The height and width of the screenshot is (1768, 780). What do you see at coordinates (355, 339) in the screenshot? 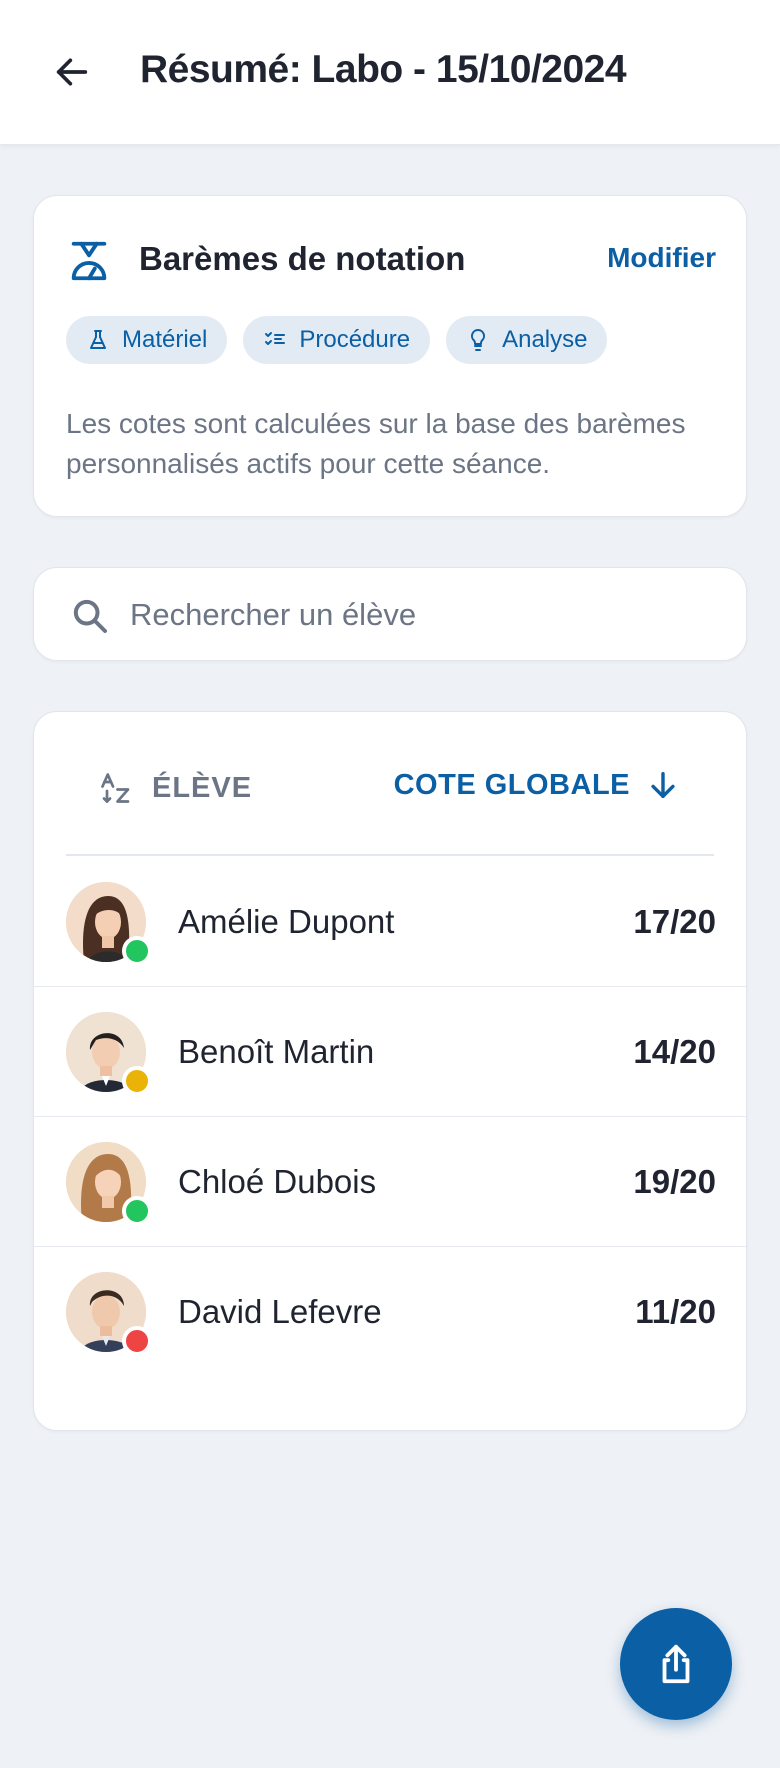
I see `chip-label: Procédure` at bounding box center [355, 339].